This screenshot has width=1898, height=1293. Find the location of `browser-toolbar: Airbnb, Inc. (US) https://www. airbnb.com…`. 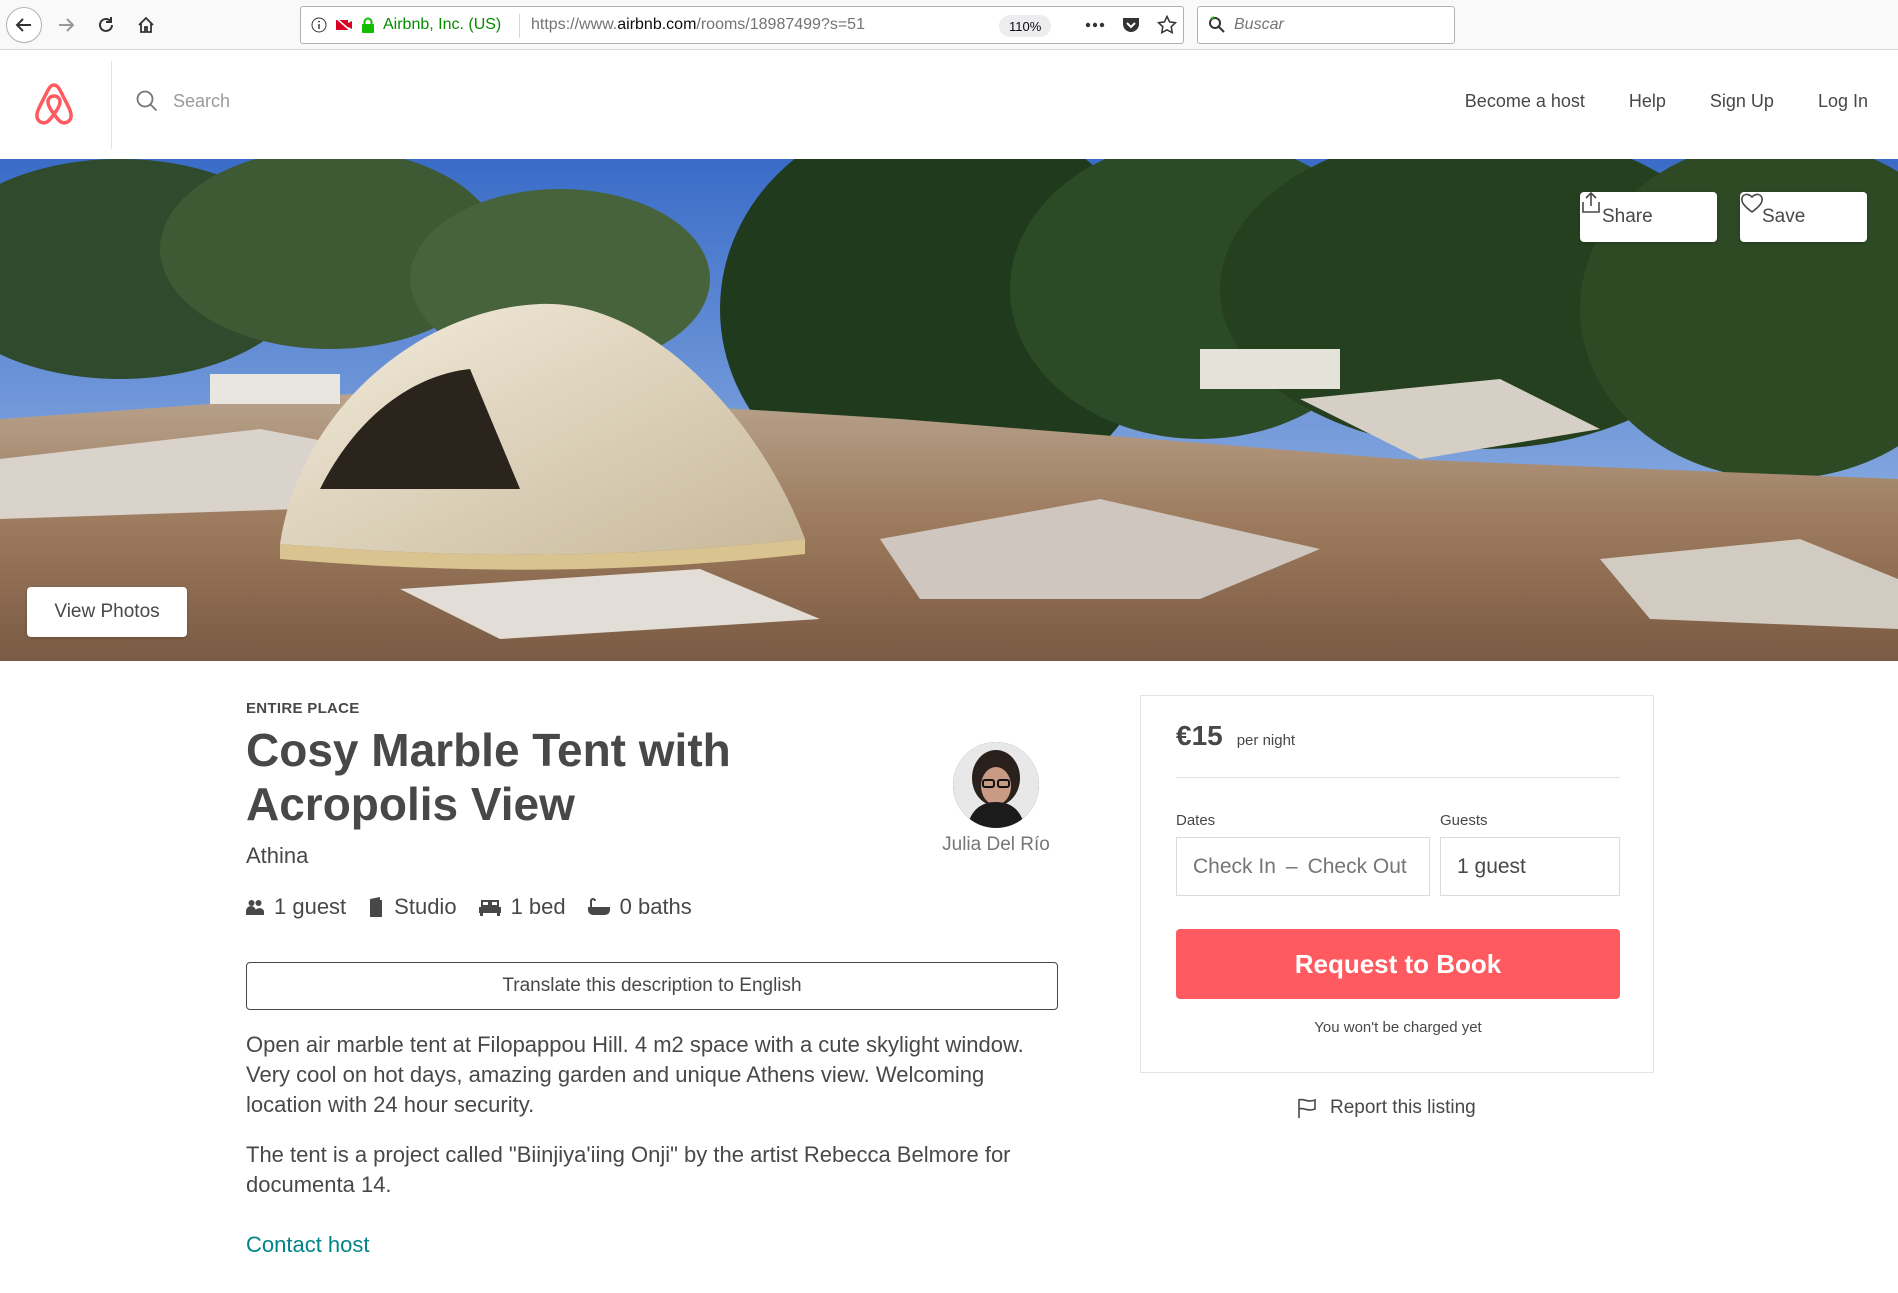

browser-toolbar: Airbnb, Inc. (US) https://www. airbnb.com… is located at coordinates (949, 25).